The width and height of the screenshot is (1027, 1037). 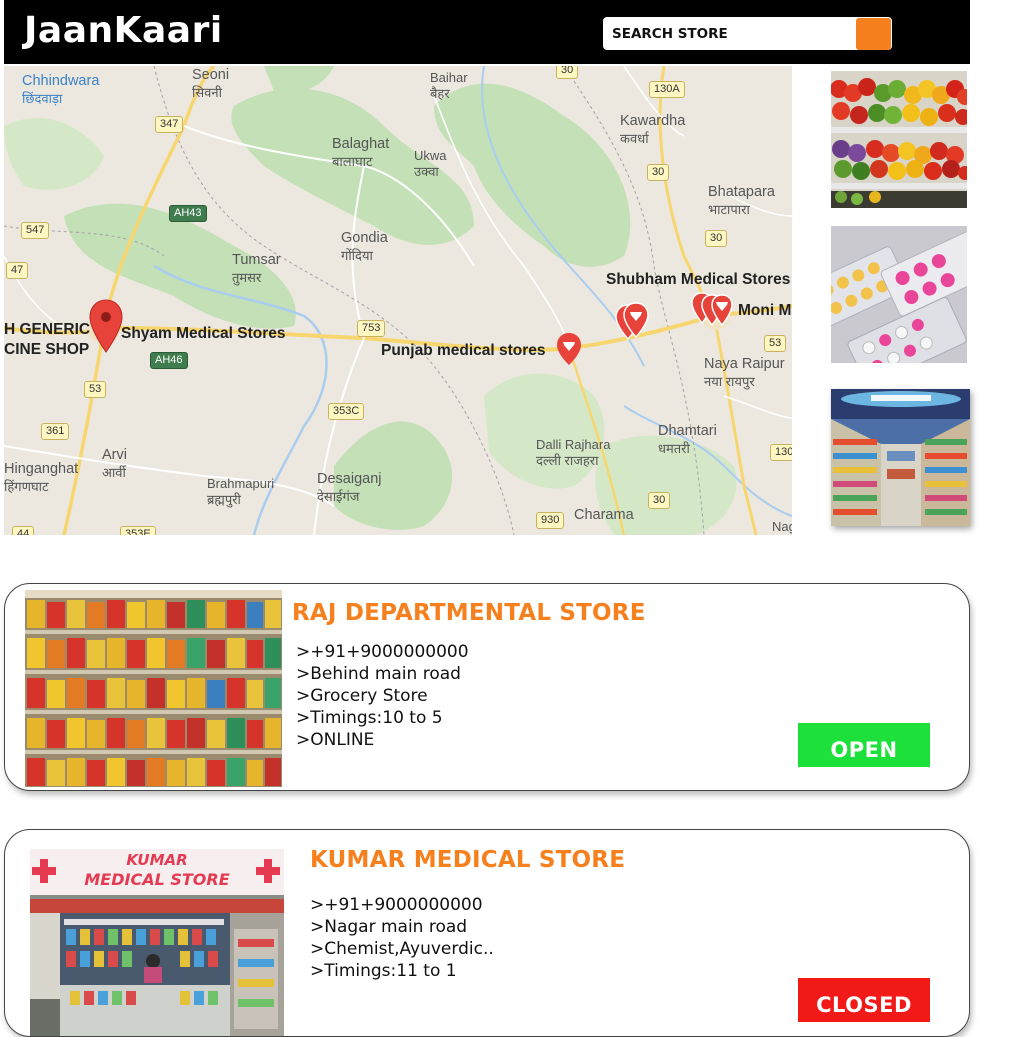 What do you see at coordinates (114, 463) in the screenshot?
I see `place-label: Arvi आर्वी` at bounding box center [114, 463].